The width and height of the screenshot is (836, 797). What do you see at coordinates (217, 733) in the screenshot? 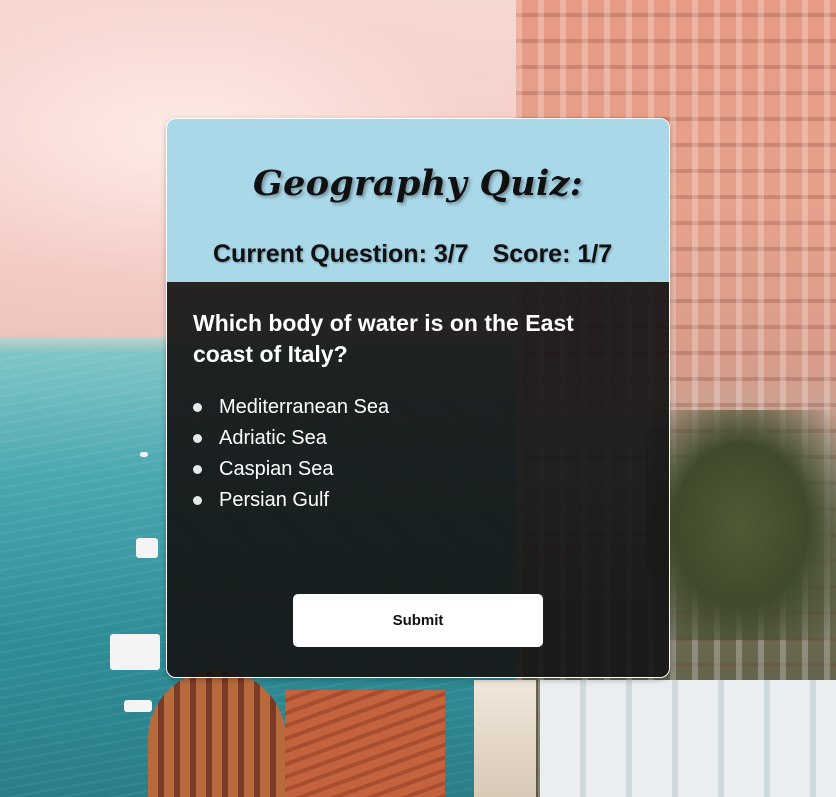
I see `church-dome` at bounding box center [217, 733].